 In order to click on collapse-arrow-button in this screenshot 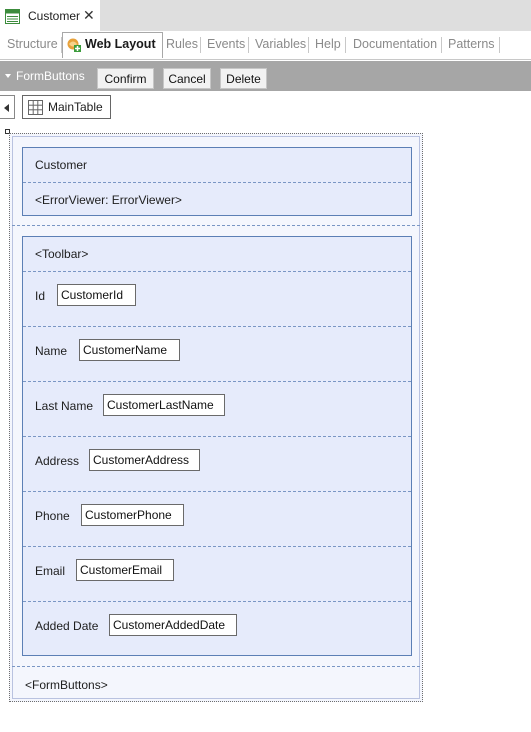, I will do `click(7, 107)`.